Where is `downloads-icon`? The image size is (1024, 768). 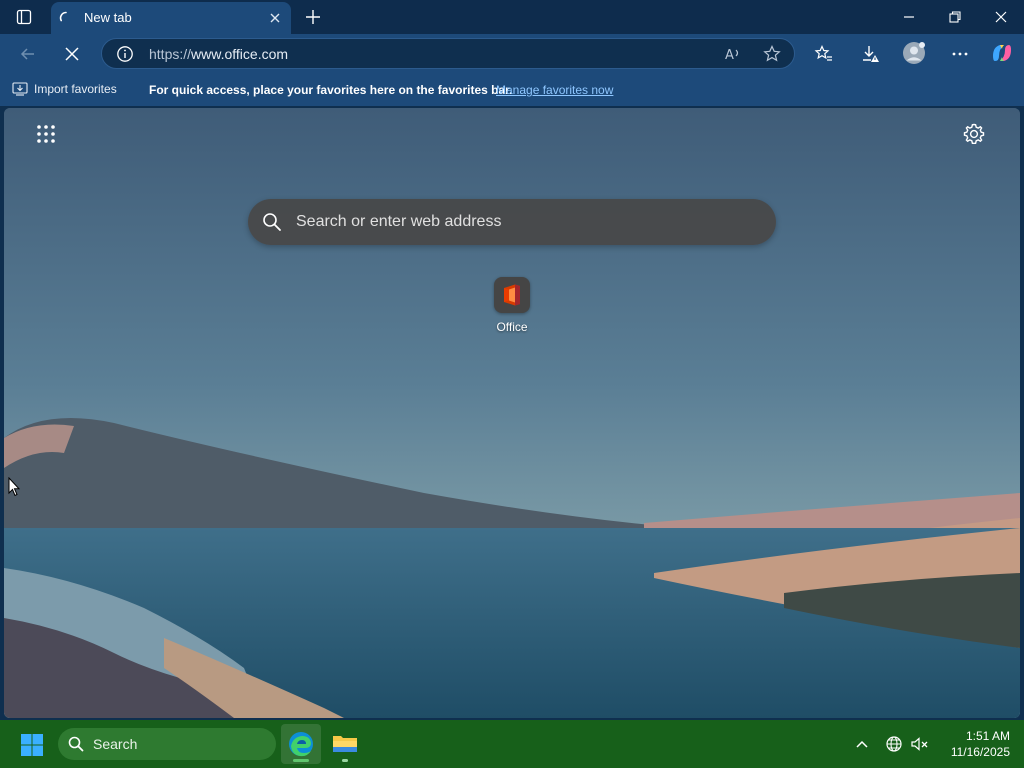 downloads-icon is located at coordinates (870, 54).